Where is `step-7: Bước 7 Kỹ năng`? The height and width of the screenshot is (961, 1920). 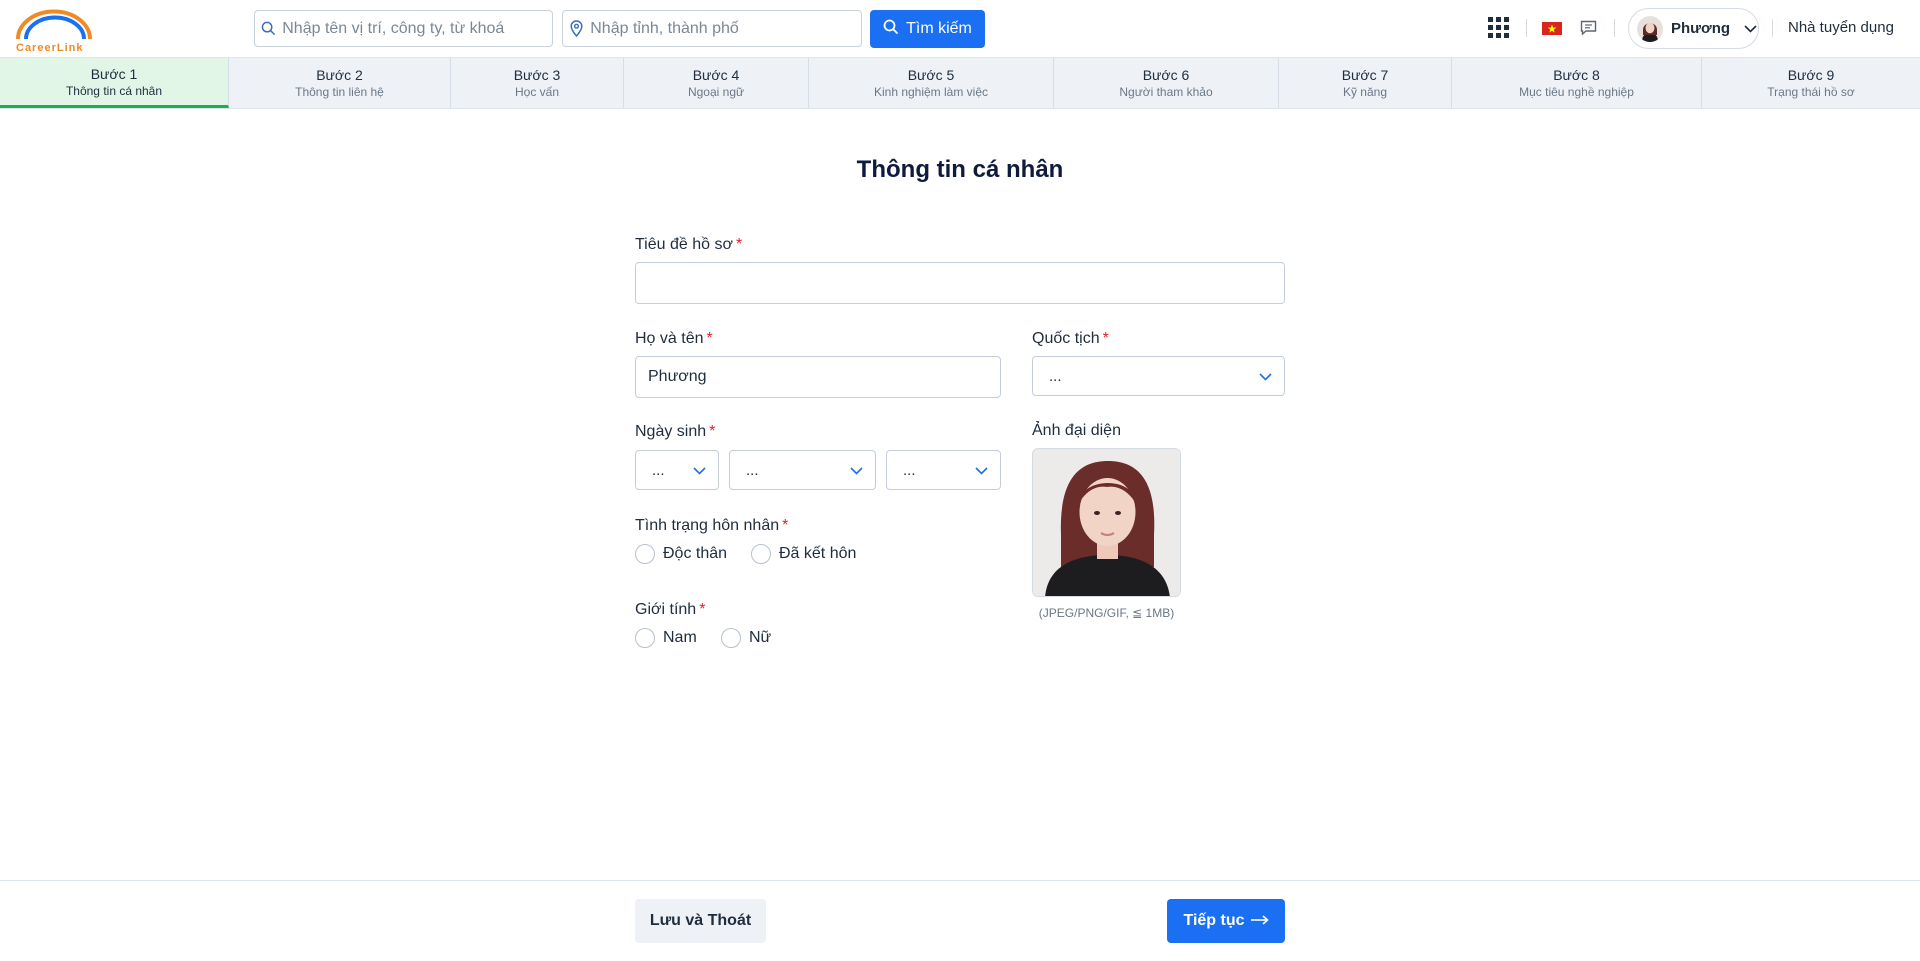
step-7: Bước 7 Kỹ năng is located at coordinates (1365, 83).